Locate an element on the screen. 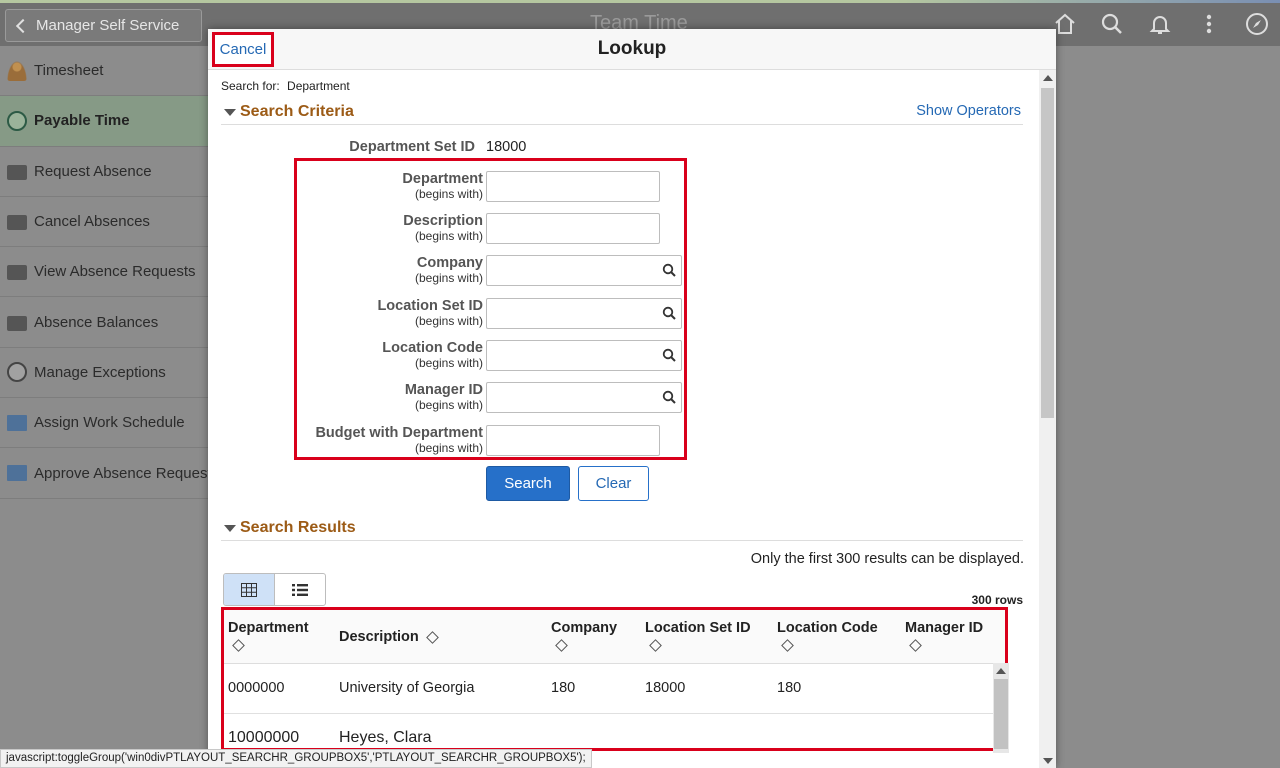 The height and width of the screenshot is (768, 1280). grid-scrollbar is located at coordinates (1001, 708).